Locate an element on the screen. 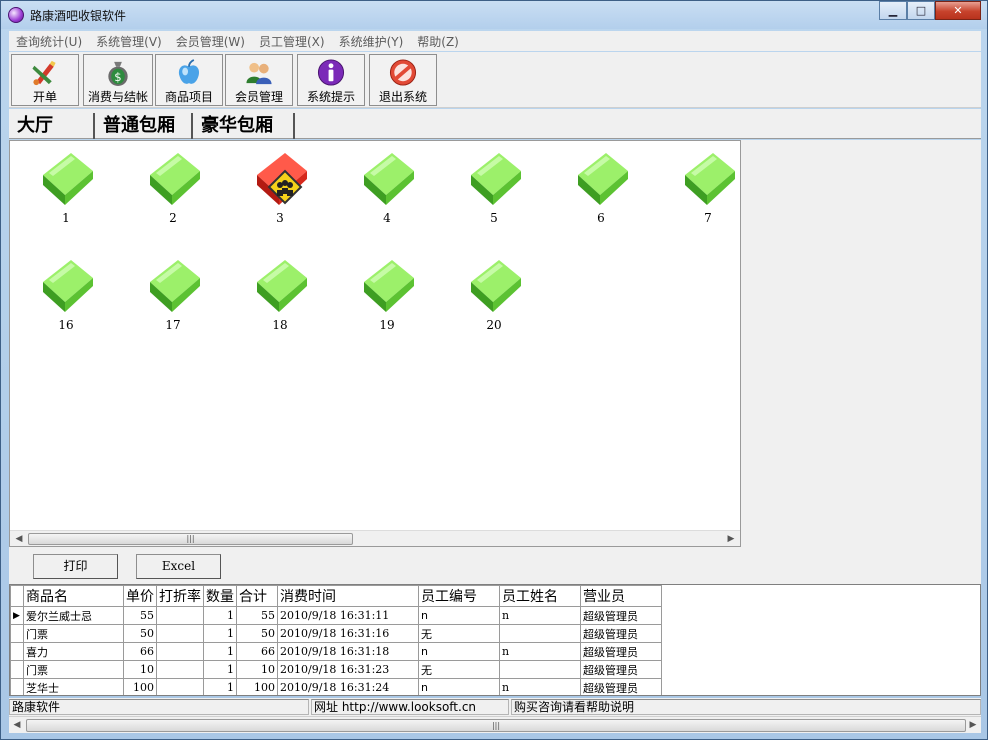 The height and width of the screenshot is (740, 988). room-tile: 4 is located at coordinates (387, 187).